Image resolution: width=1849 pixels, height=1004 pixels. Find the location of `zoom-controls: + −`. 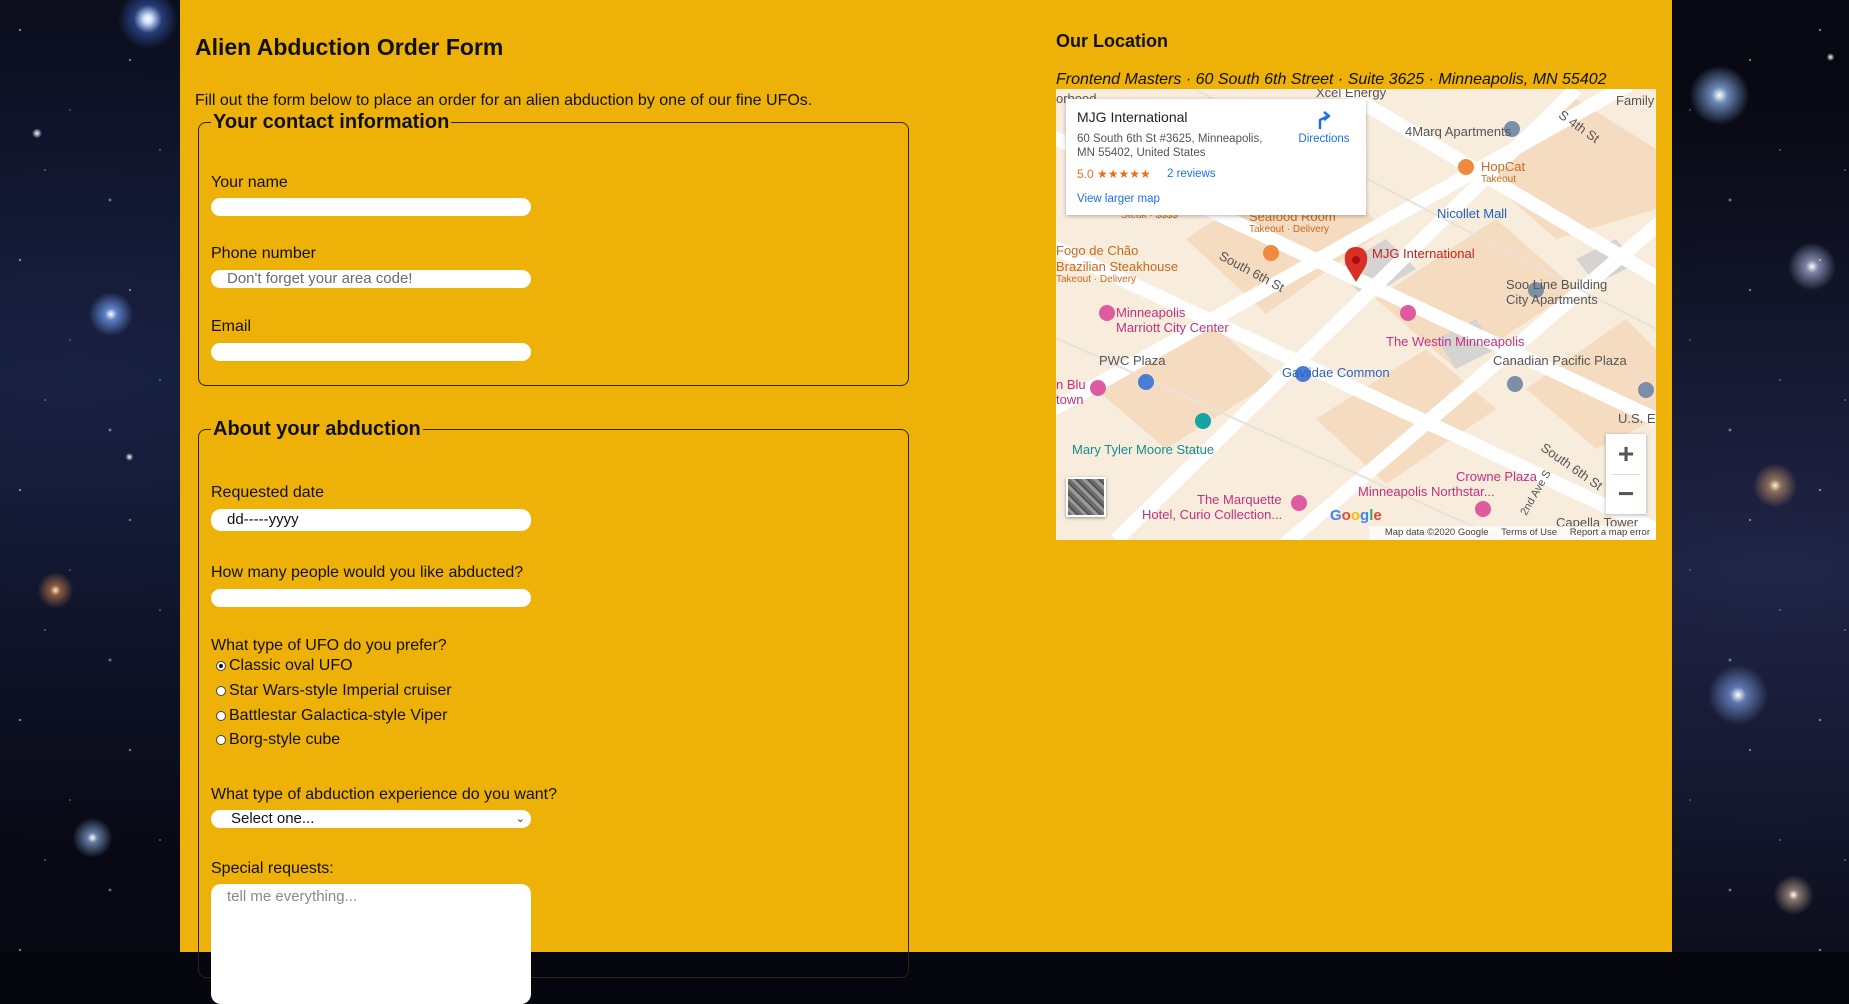

zoom-controls: + − is located at coordinates (1626, 474).